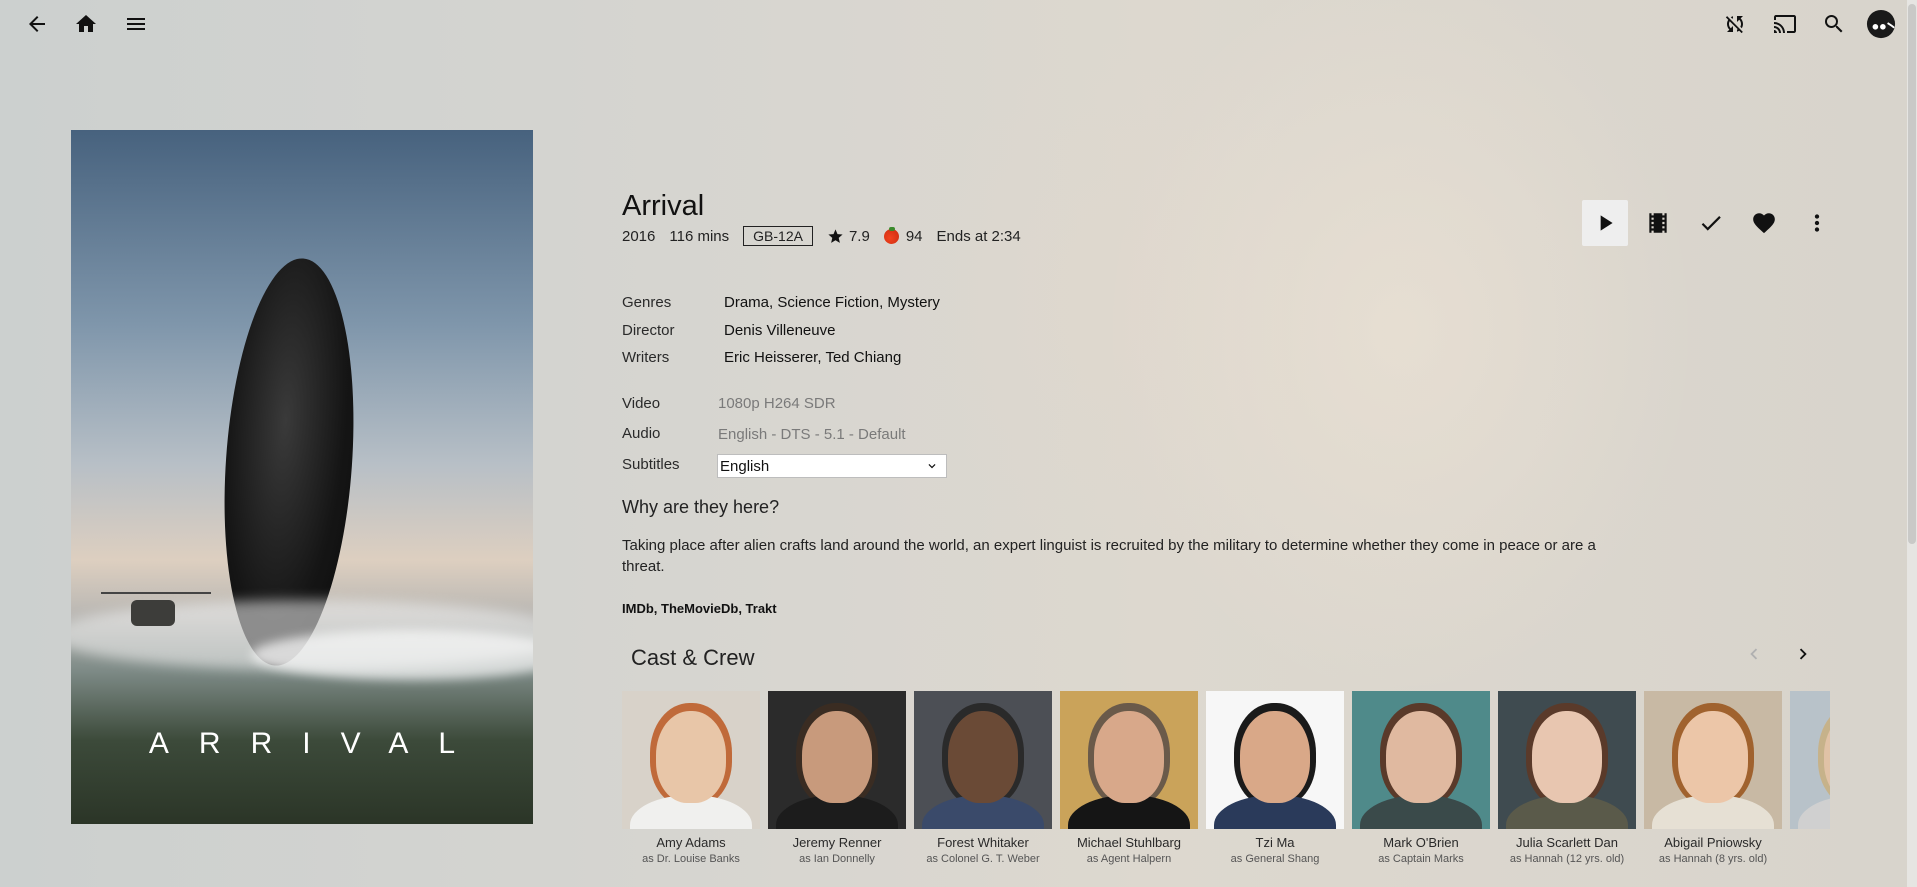  I want to click on favorite-button, so click(1764, 223).